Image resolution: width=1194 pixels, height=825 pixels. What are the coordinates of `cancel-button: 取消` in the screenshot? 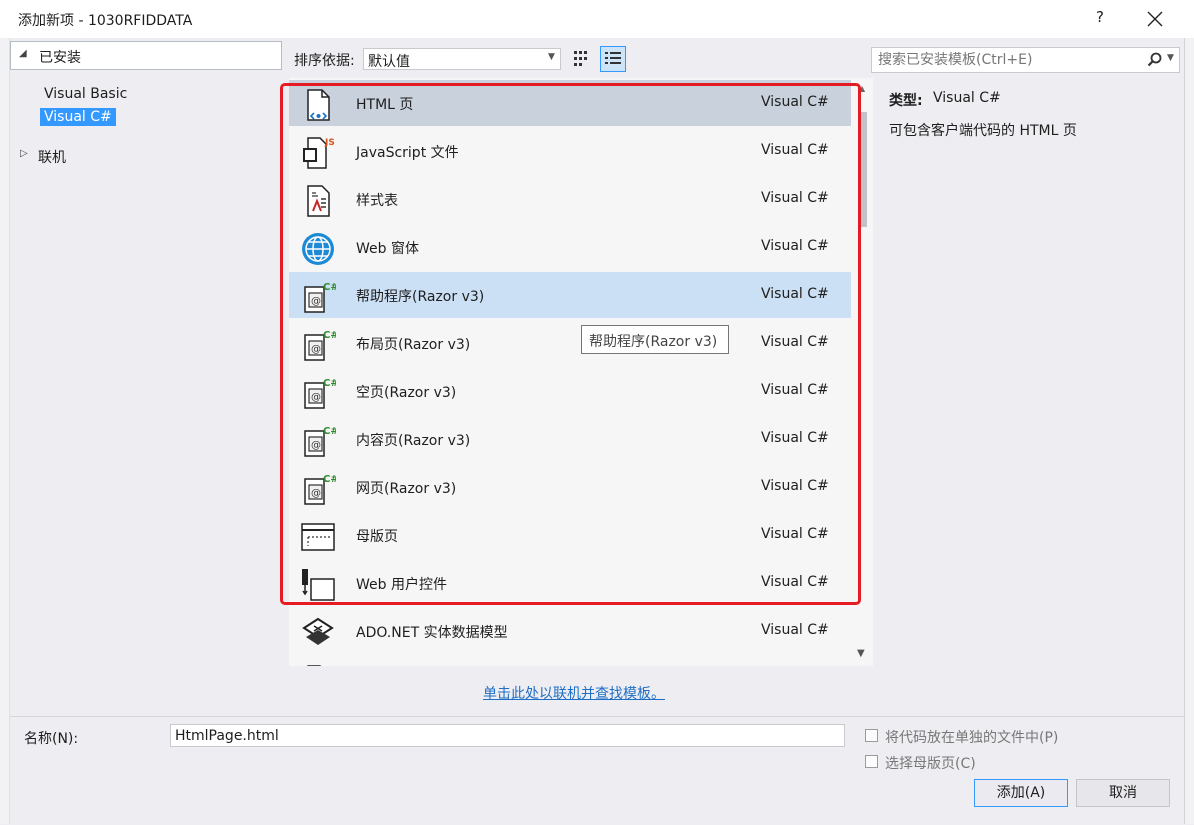 It's located at (1123, 793).